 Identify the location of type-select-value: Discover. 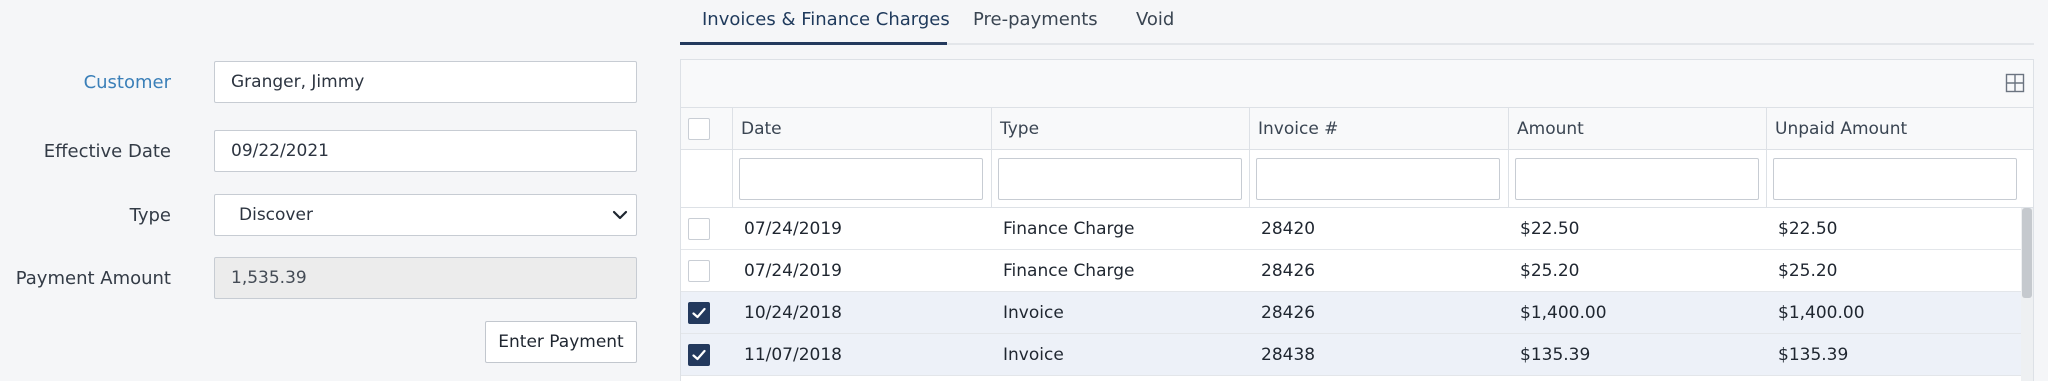
(276, 215).